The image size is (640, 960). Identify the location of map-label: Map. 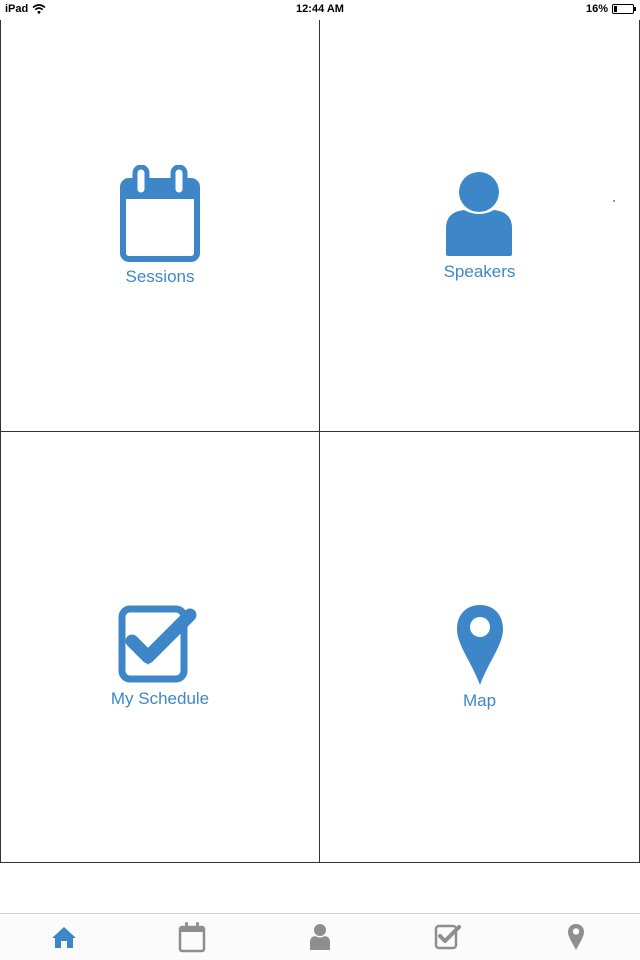
(479, 700).